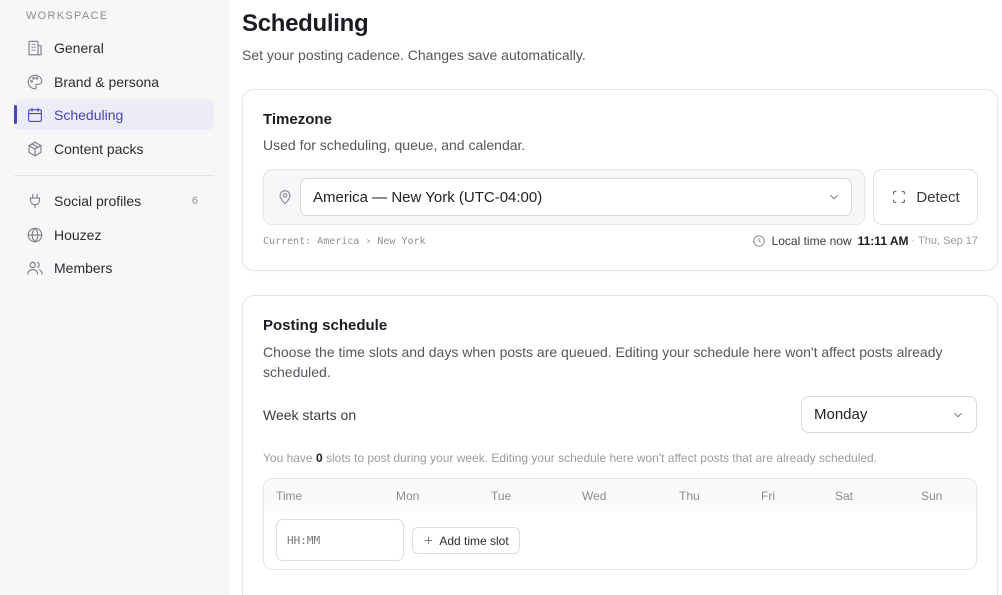 This screenshot has height=595, width=1002. What do you see at coordinates (35, 82) in the screenshot?
I see `palette-icon` at bounding box center [35, 82].